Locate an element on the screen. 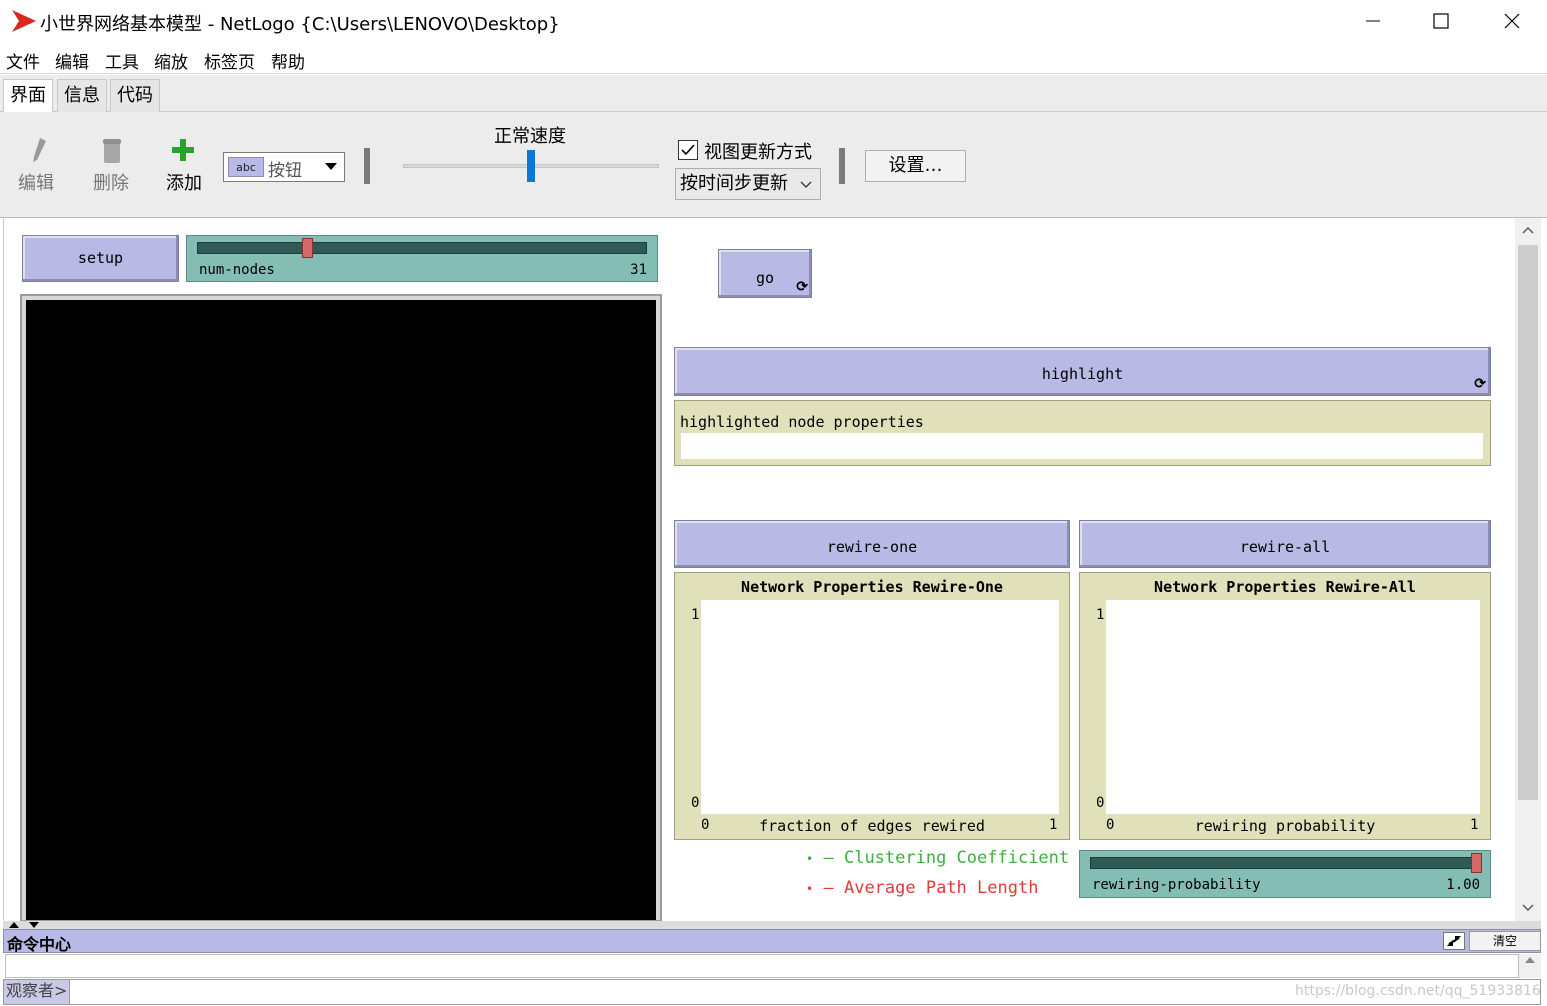 This screenshot has height=1006, width=1547. scroll-thumb is located at coordinates (1528, 522).